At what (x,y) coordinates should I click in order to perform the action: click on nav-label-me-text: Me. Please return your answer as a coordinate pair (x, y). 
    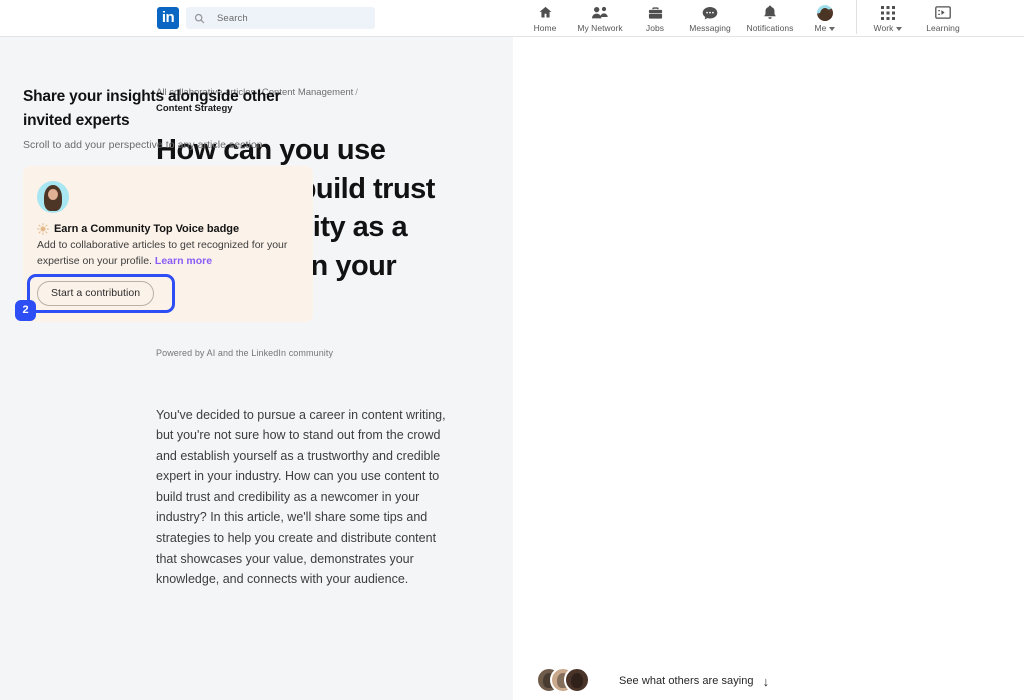
    Looking at the image, I should click on (820, 28).